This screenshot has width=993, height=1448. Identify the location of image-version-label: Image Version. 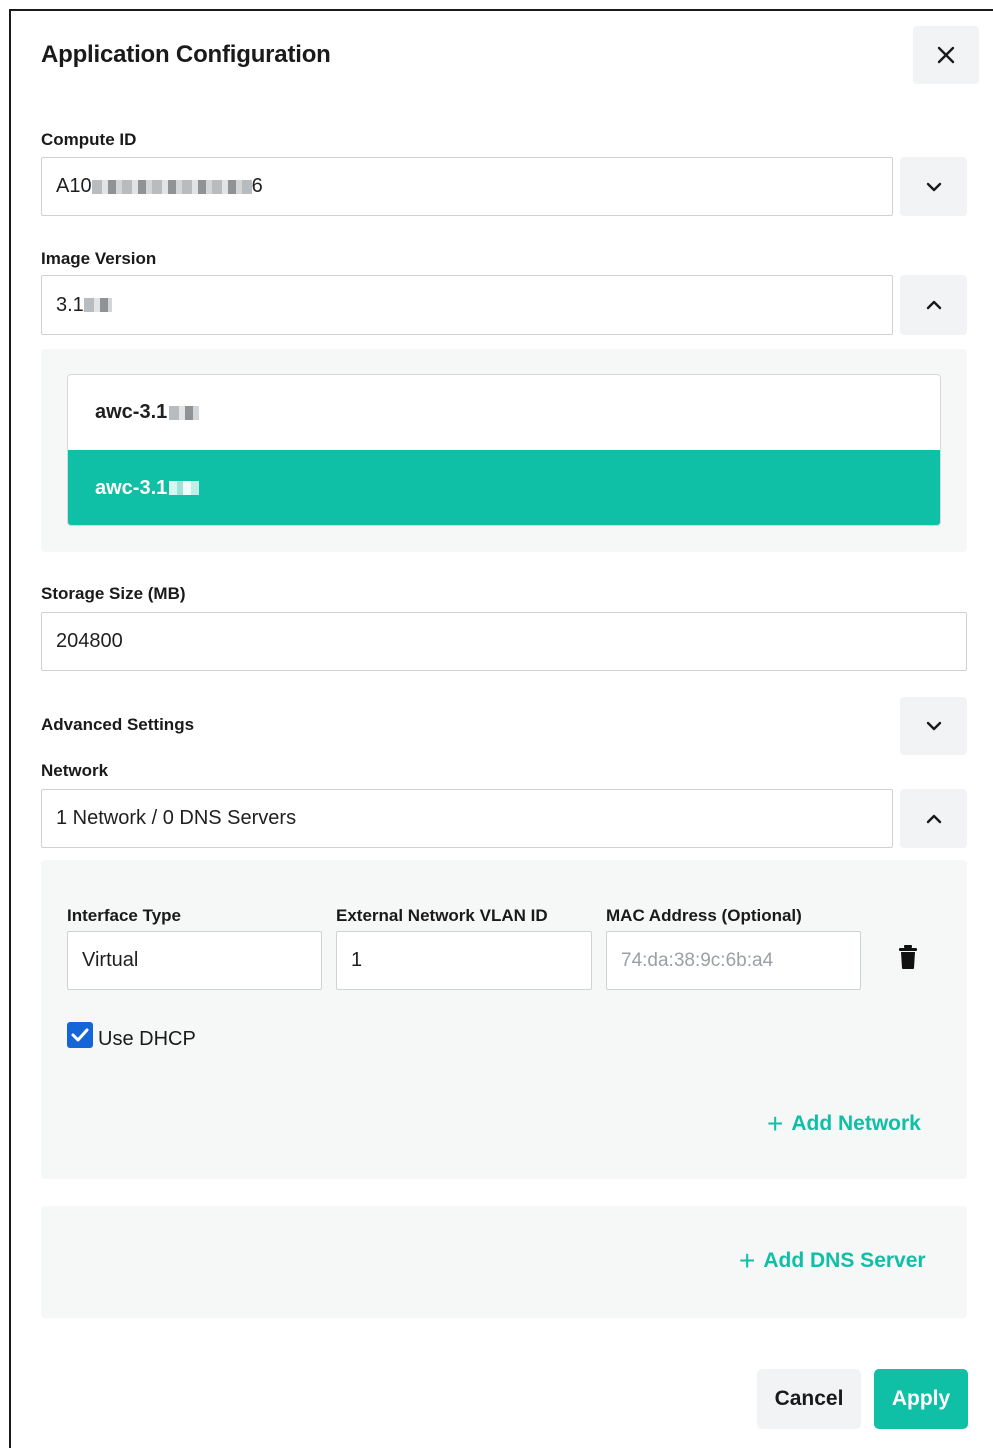
(99, 258).